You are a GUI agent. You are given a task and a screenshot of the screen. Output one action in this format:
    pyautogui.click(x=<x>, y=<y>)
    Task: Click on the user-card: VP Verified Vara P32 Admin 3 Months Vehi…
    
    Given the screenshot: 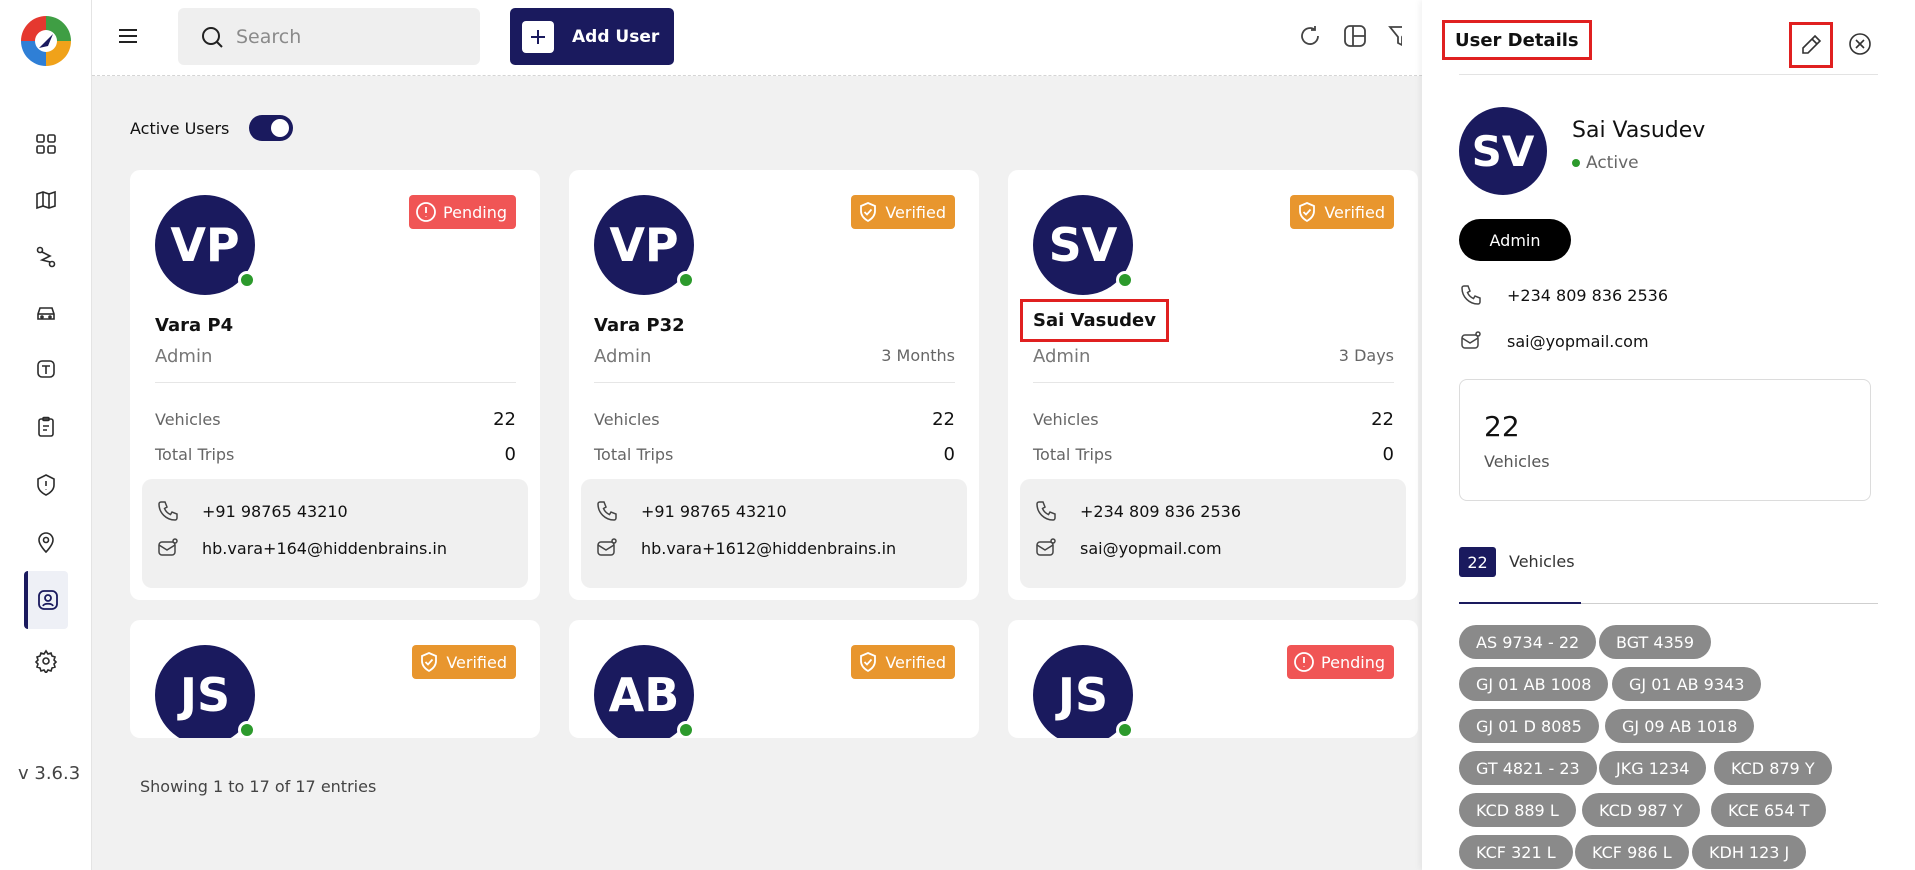 What is the action you would take?
    pyautogui.click(x=774, y=385)
    